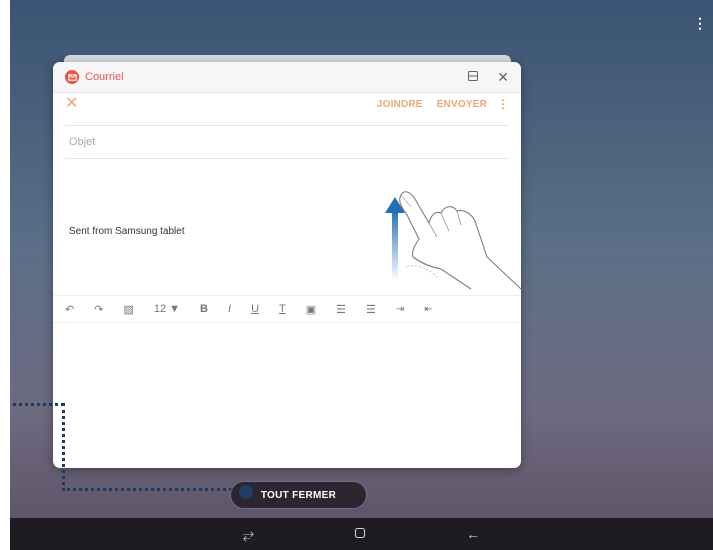 The width and height of the screenshot is (713, 550). Describe the element at coordinates (287, 120) in the screenshot. I see `recipient-field` at that location.